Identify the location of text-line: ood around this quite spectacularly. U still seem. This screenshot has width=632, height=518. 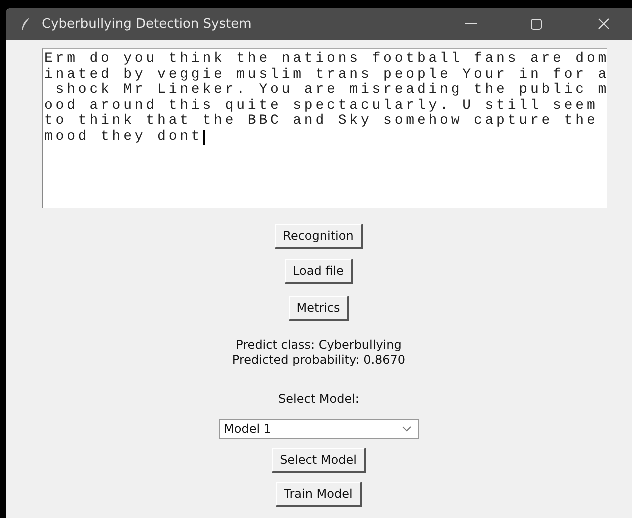
(321, 106).